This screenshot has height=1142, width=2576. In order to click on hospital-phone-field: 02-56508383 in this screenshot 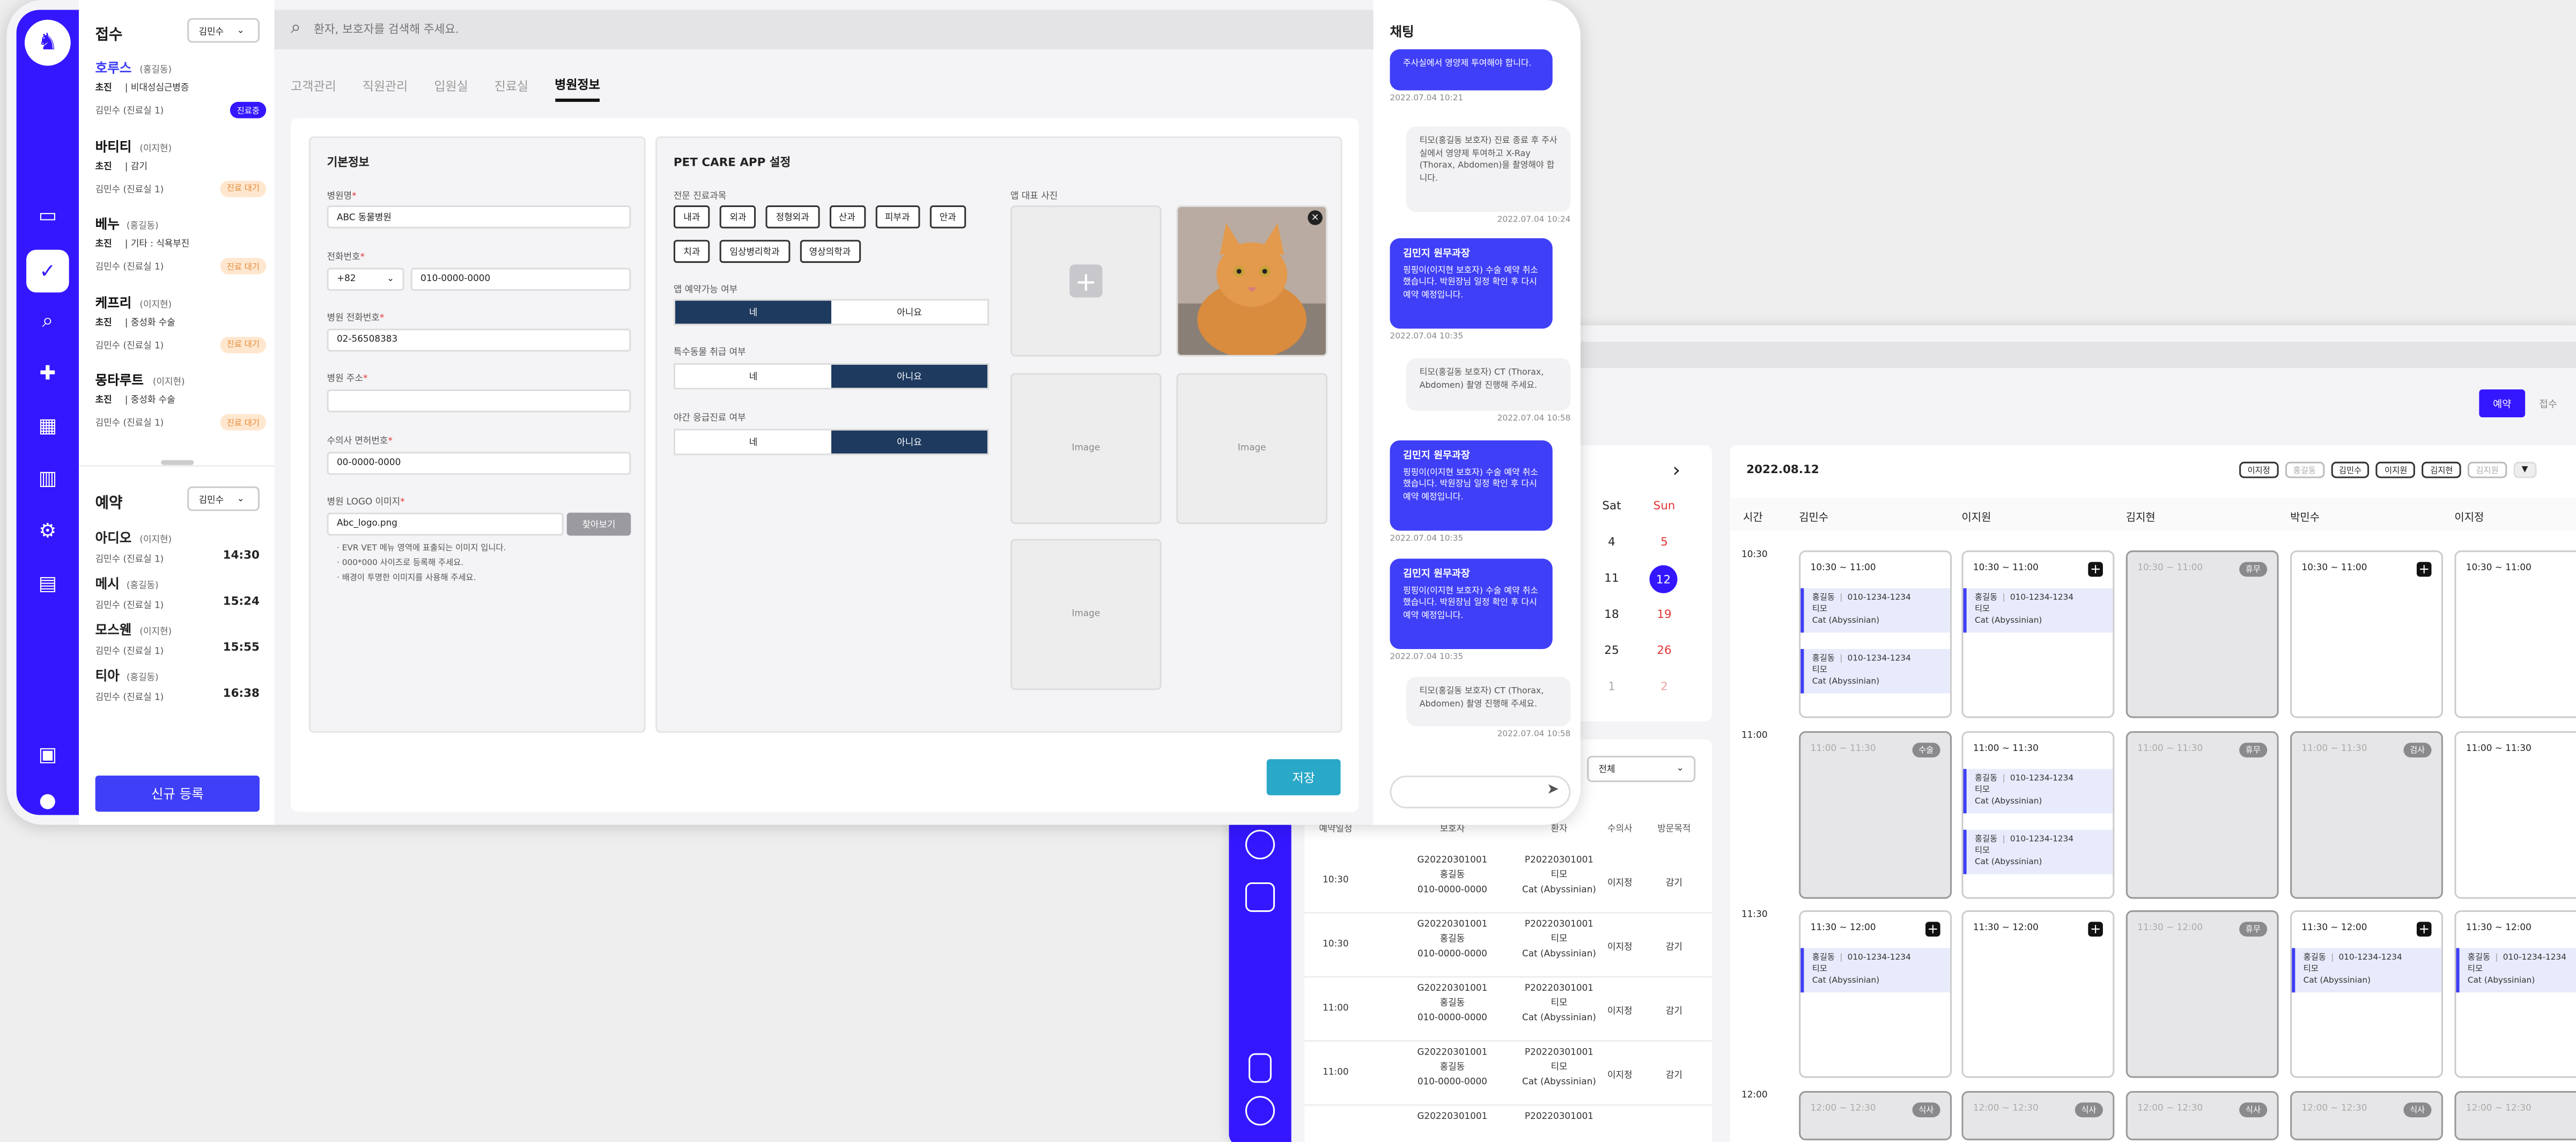, I will do `click(479, 340)`.